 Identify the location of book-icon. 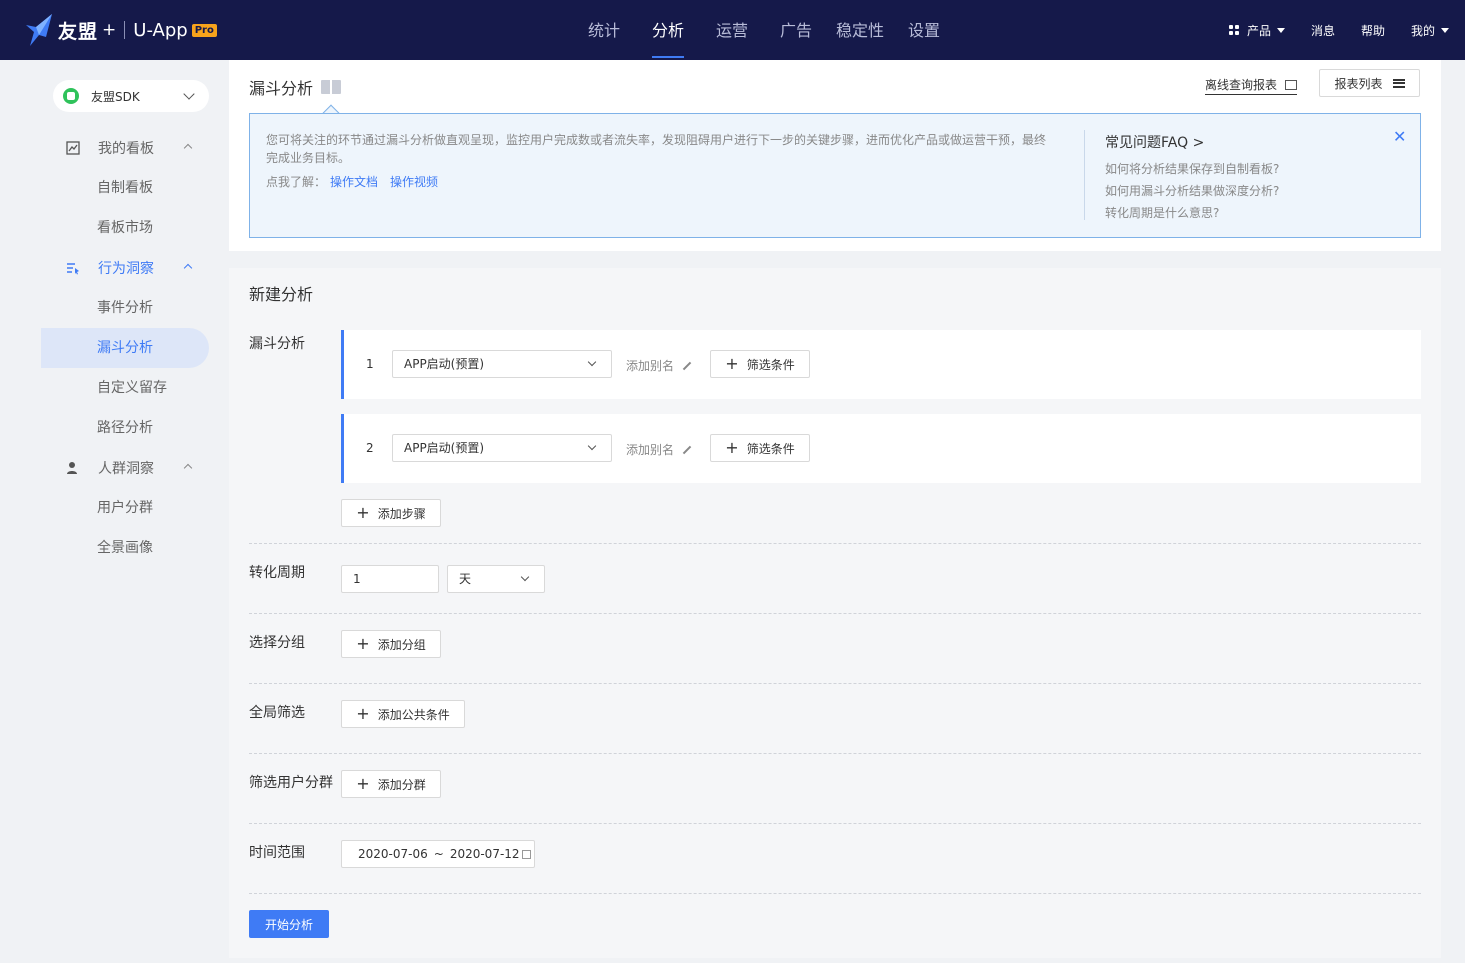
(331, 87).